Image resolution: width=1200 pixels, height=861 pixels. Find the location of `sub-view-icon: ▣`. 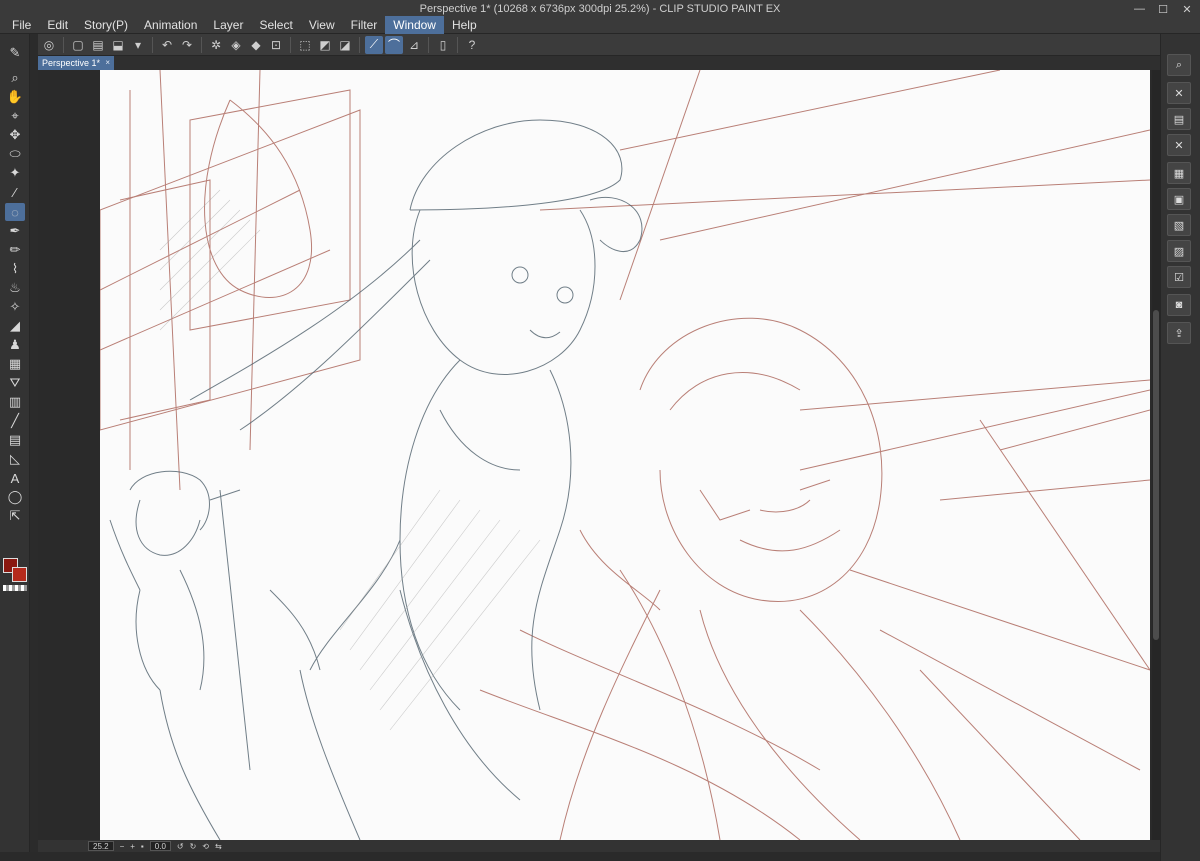

sub-view-icon: ▣ is located at coordinates (1179, 199).